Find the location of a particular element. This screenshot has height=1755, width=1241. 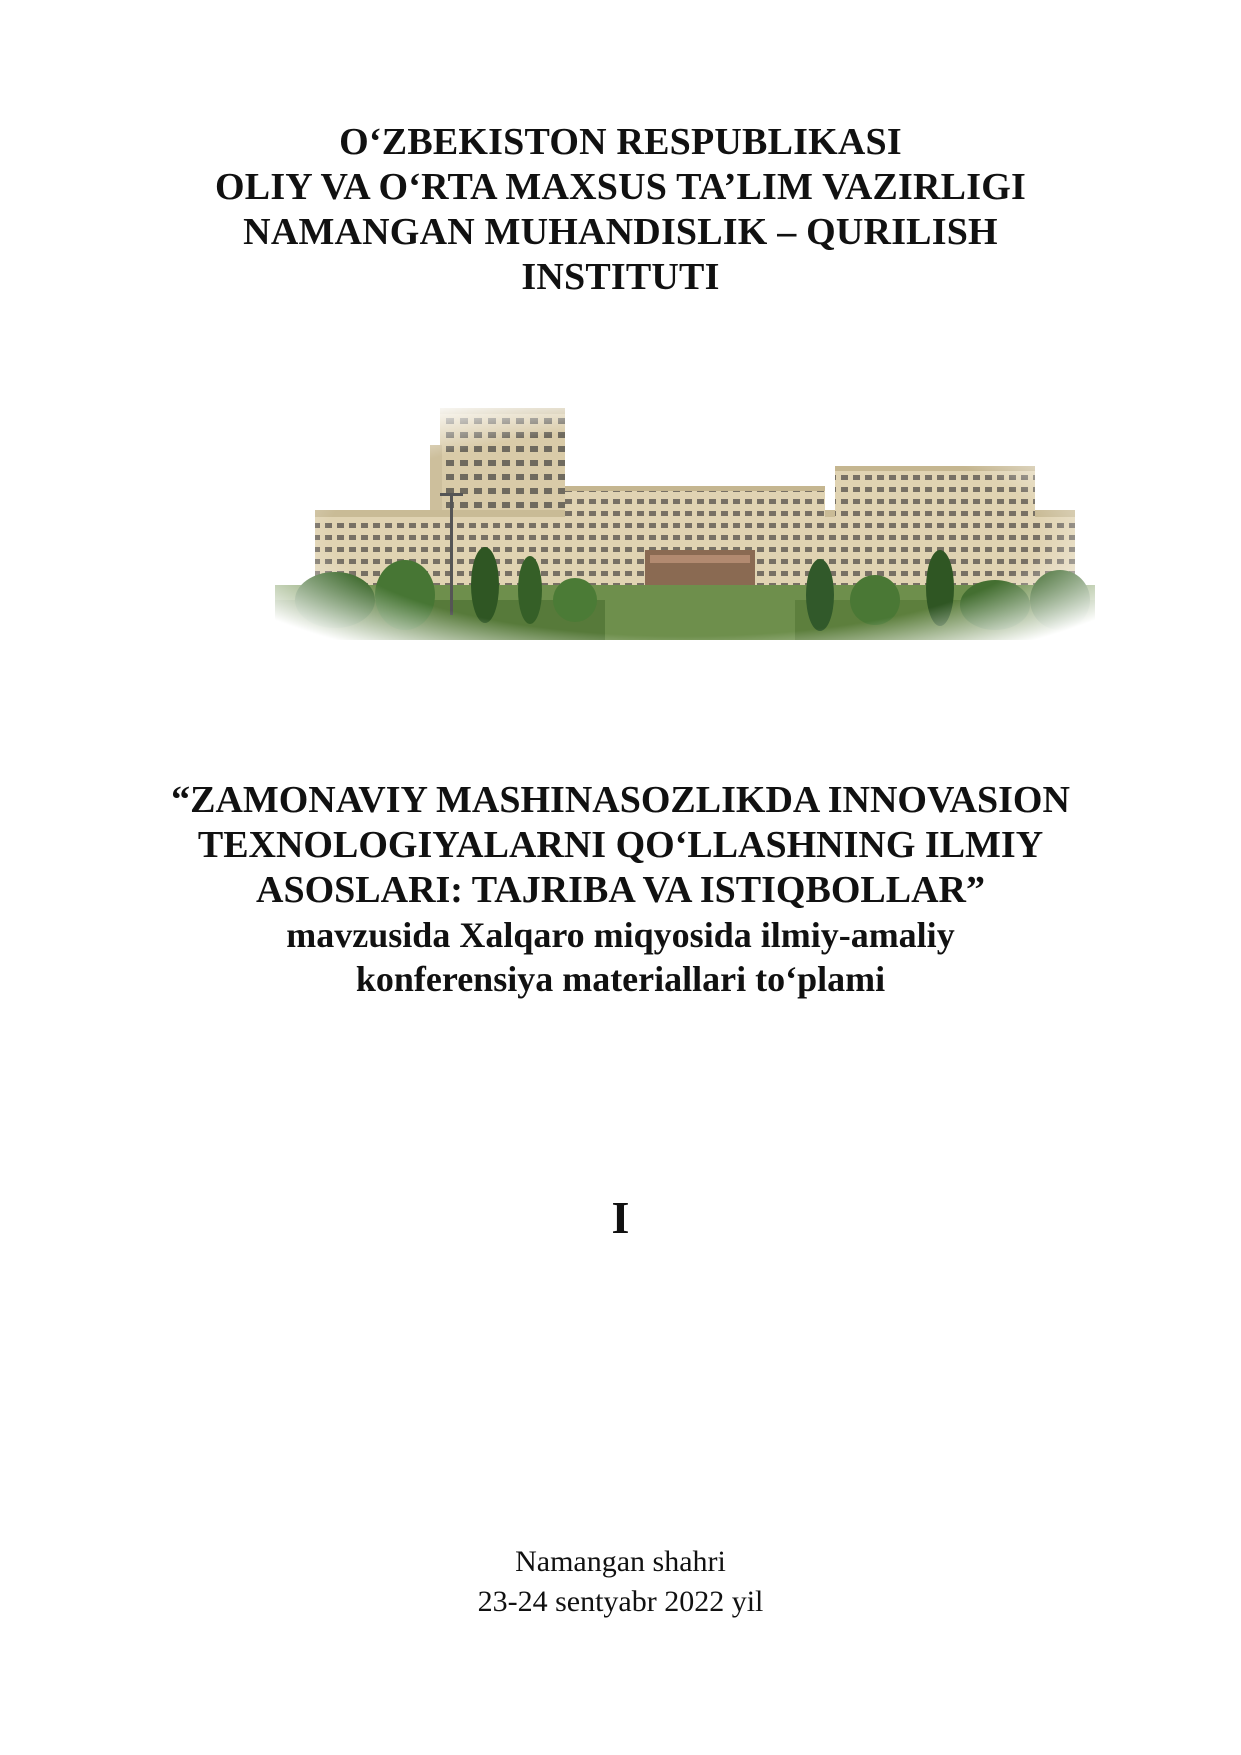

header-line-country: O‘ZBEKISTON RESPUBLIKASI is located at coordinates (620, 142).